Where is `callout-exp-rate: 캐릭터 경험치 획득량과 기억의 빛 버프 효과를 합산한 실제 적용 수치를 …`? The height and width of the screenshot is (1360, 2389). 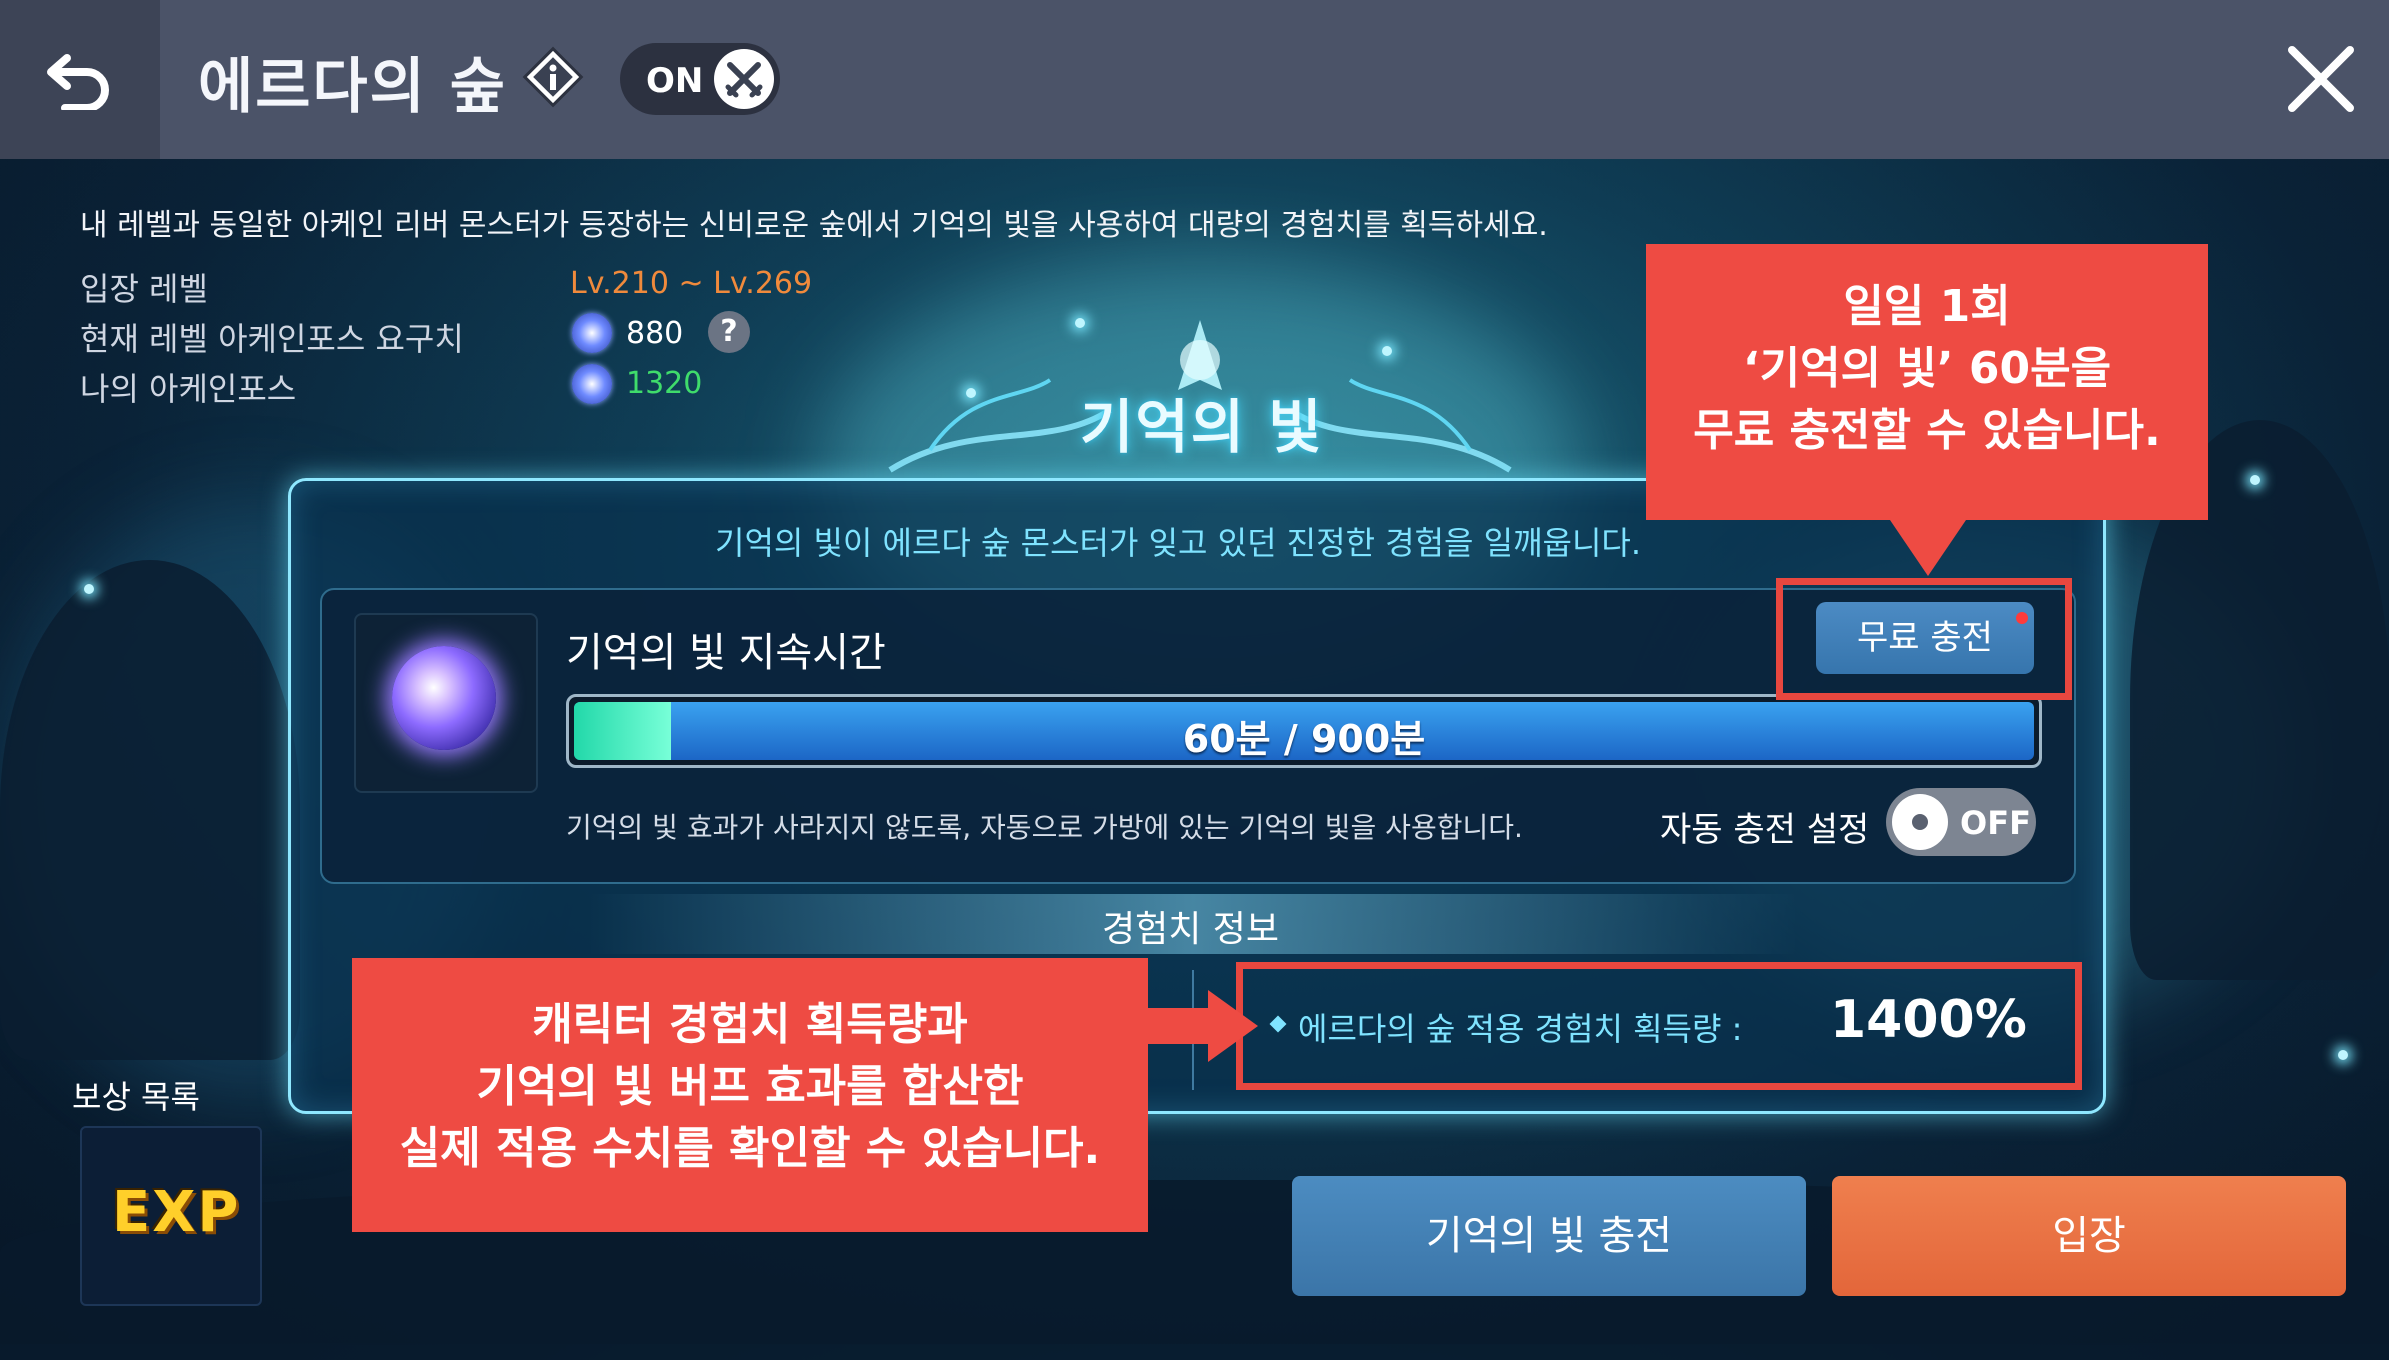 callout-exp-rate: 캐릭터 경험치 획득량과 기억의 빛 버프 효과를 합산한 실제 적용 수치를 … is located at coordinates (750, 1095).